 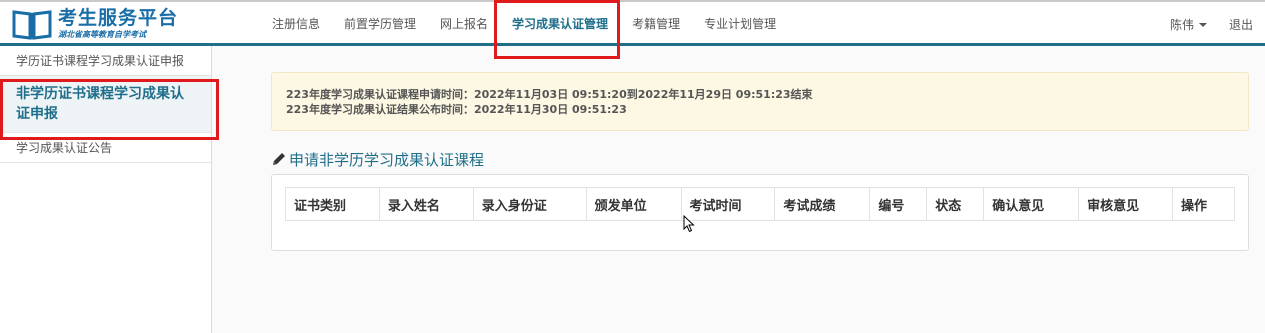 I want to click on sidebar: 学历证书课程学习成果认证申报 非学历证书课程学习成果认证申报 学习成果认证公告, so click(x=106, y=189).